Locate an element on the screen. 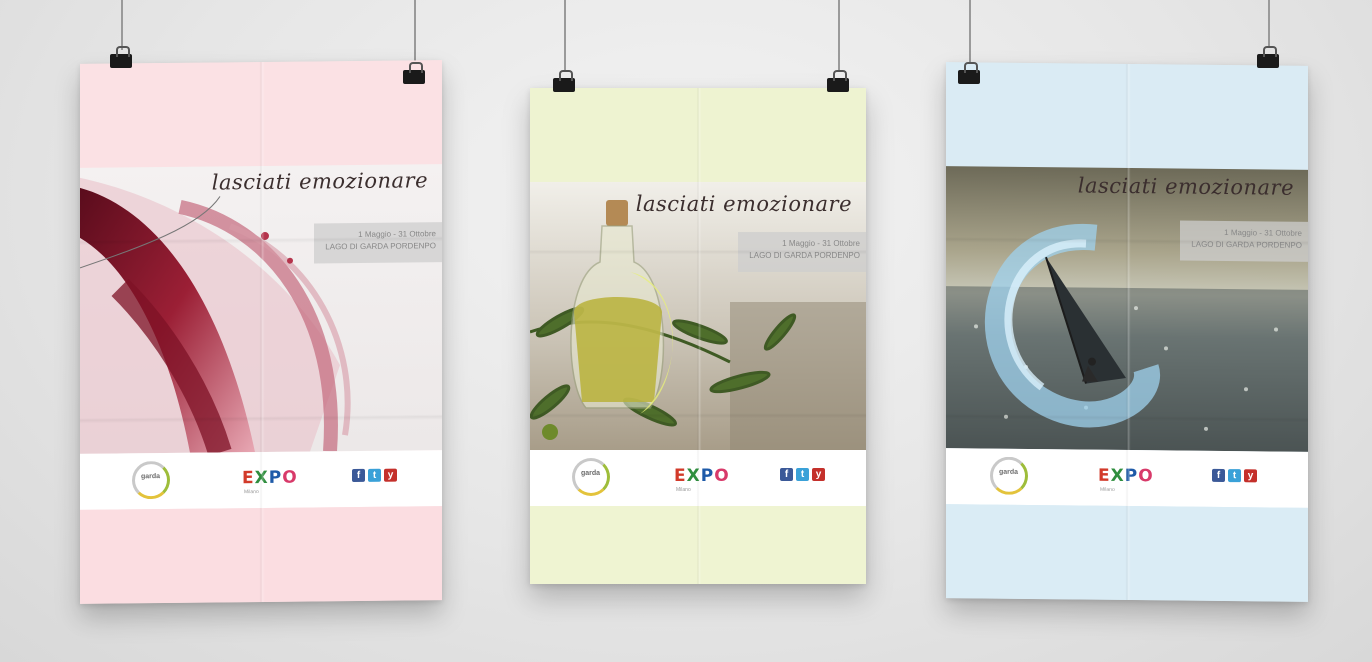  windsurf-photo is located at coordinates (1127, 309).